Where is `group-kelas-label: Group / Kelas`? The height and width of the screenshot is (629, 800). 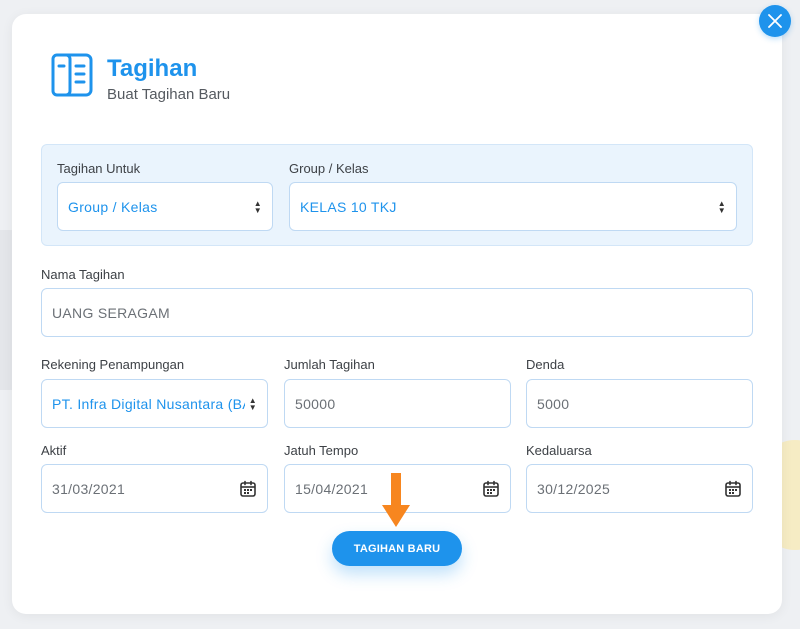 group-kelas-label: Group / Kelas is located at coordinates (329, 168).